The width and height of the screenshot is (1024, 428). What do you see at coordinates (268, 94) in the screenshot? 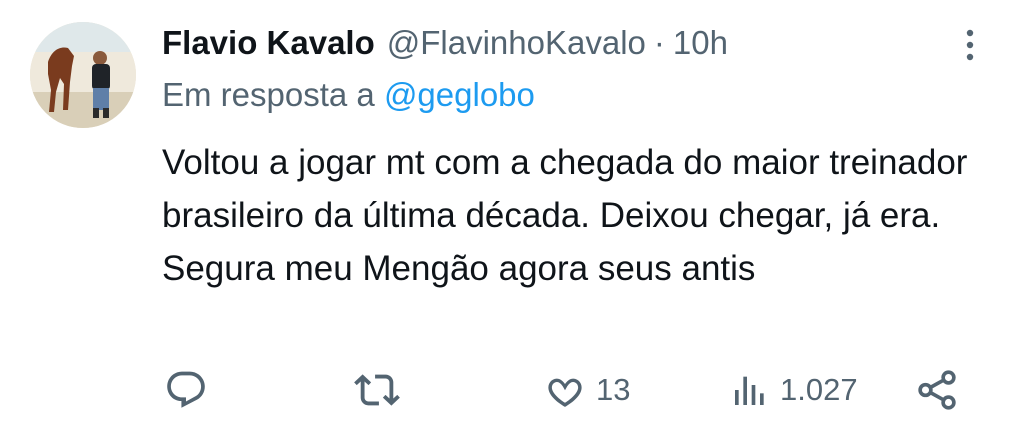
I see `reply-prefix: Em resposta a` at bounding box center [268, 94].